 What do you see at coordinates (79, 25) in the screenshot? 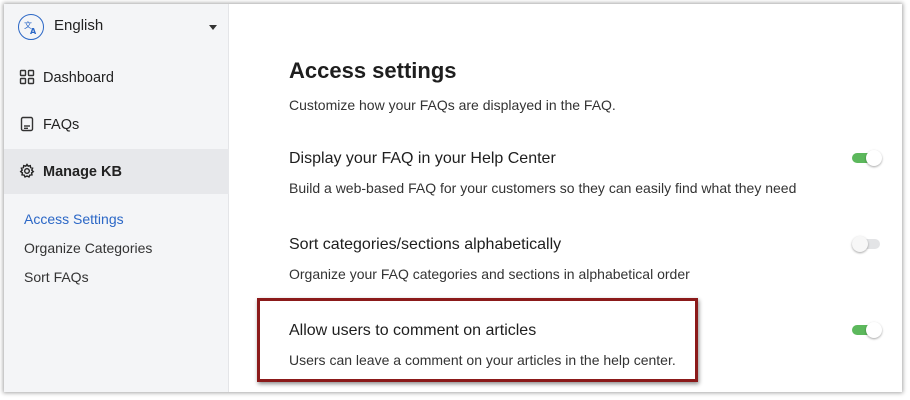
I see `language-label: English` at bounding box center [79, 25].